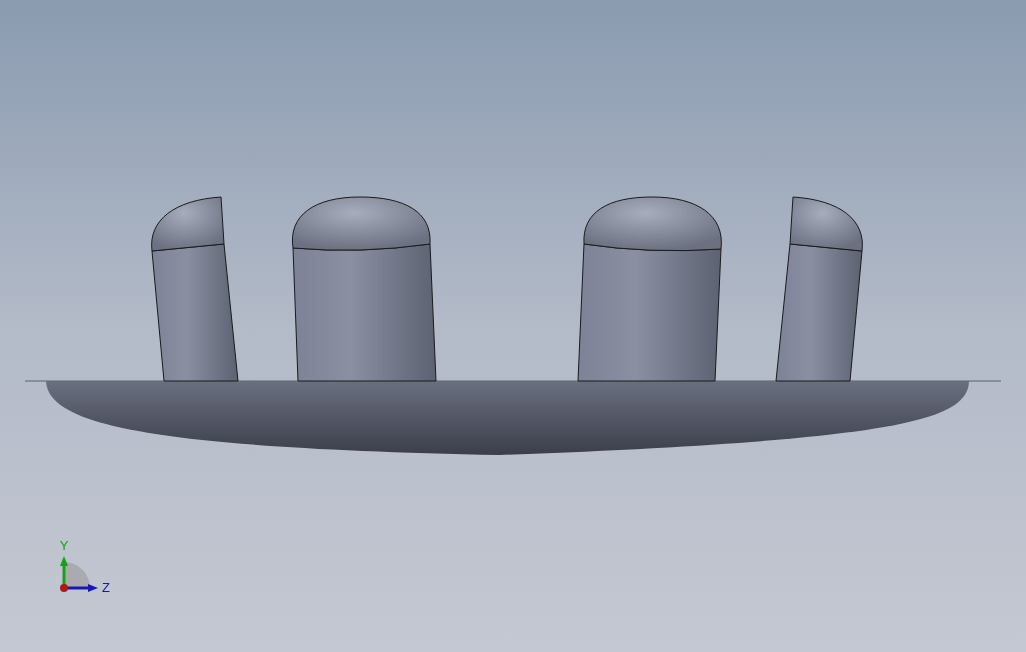  What do you see at coordinates (64, 588) in the screenshot?
I see `origin-dot` at bounding box center [64, 588].